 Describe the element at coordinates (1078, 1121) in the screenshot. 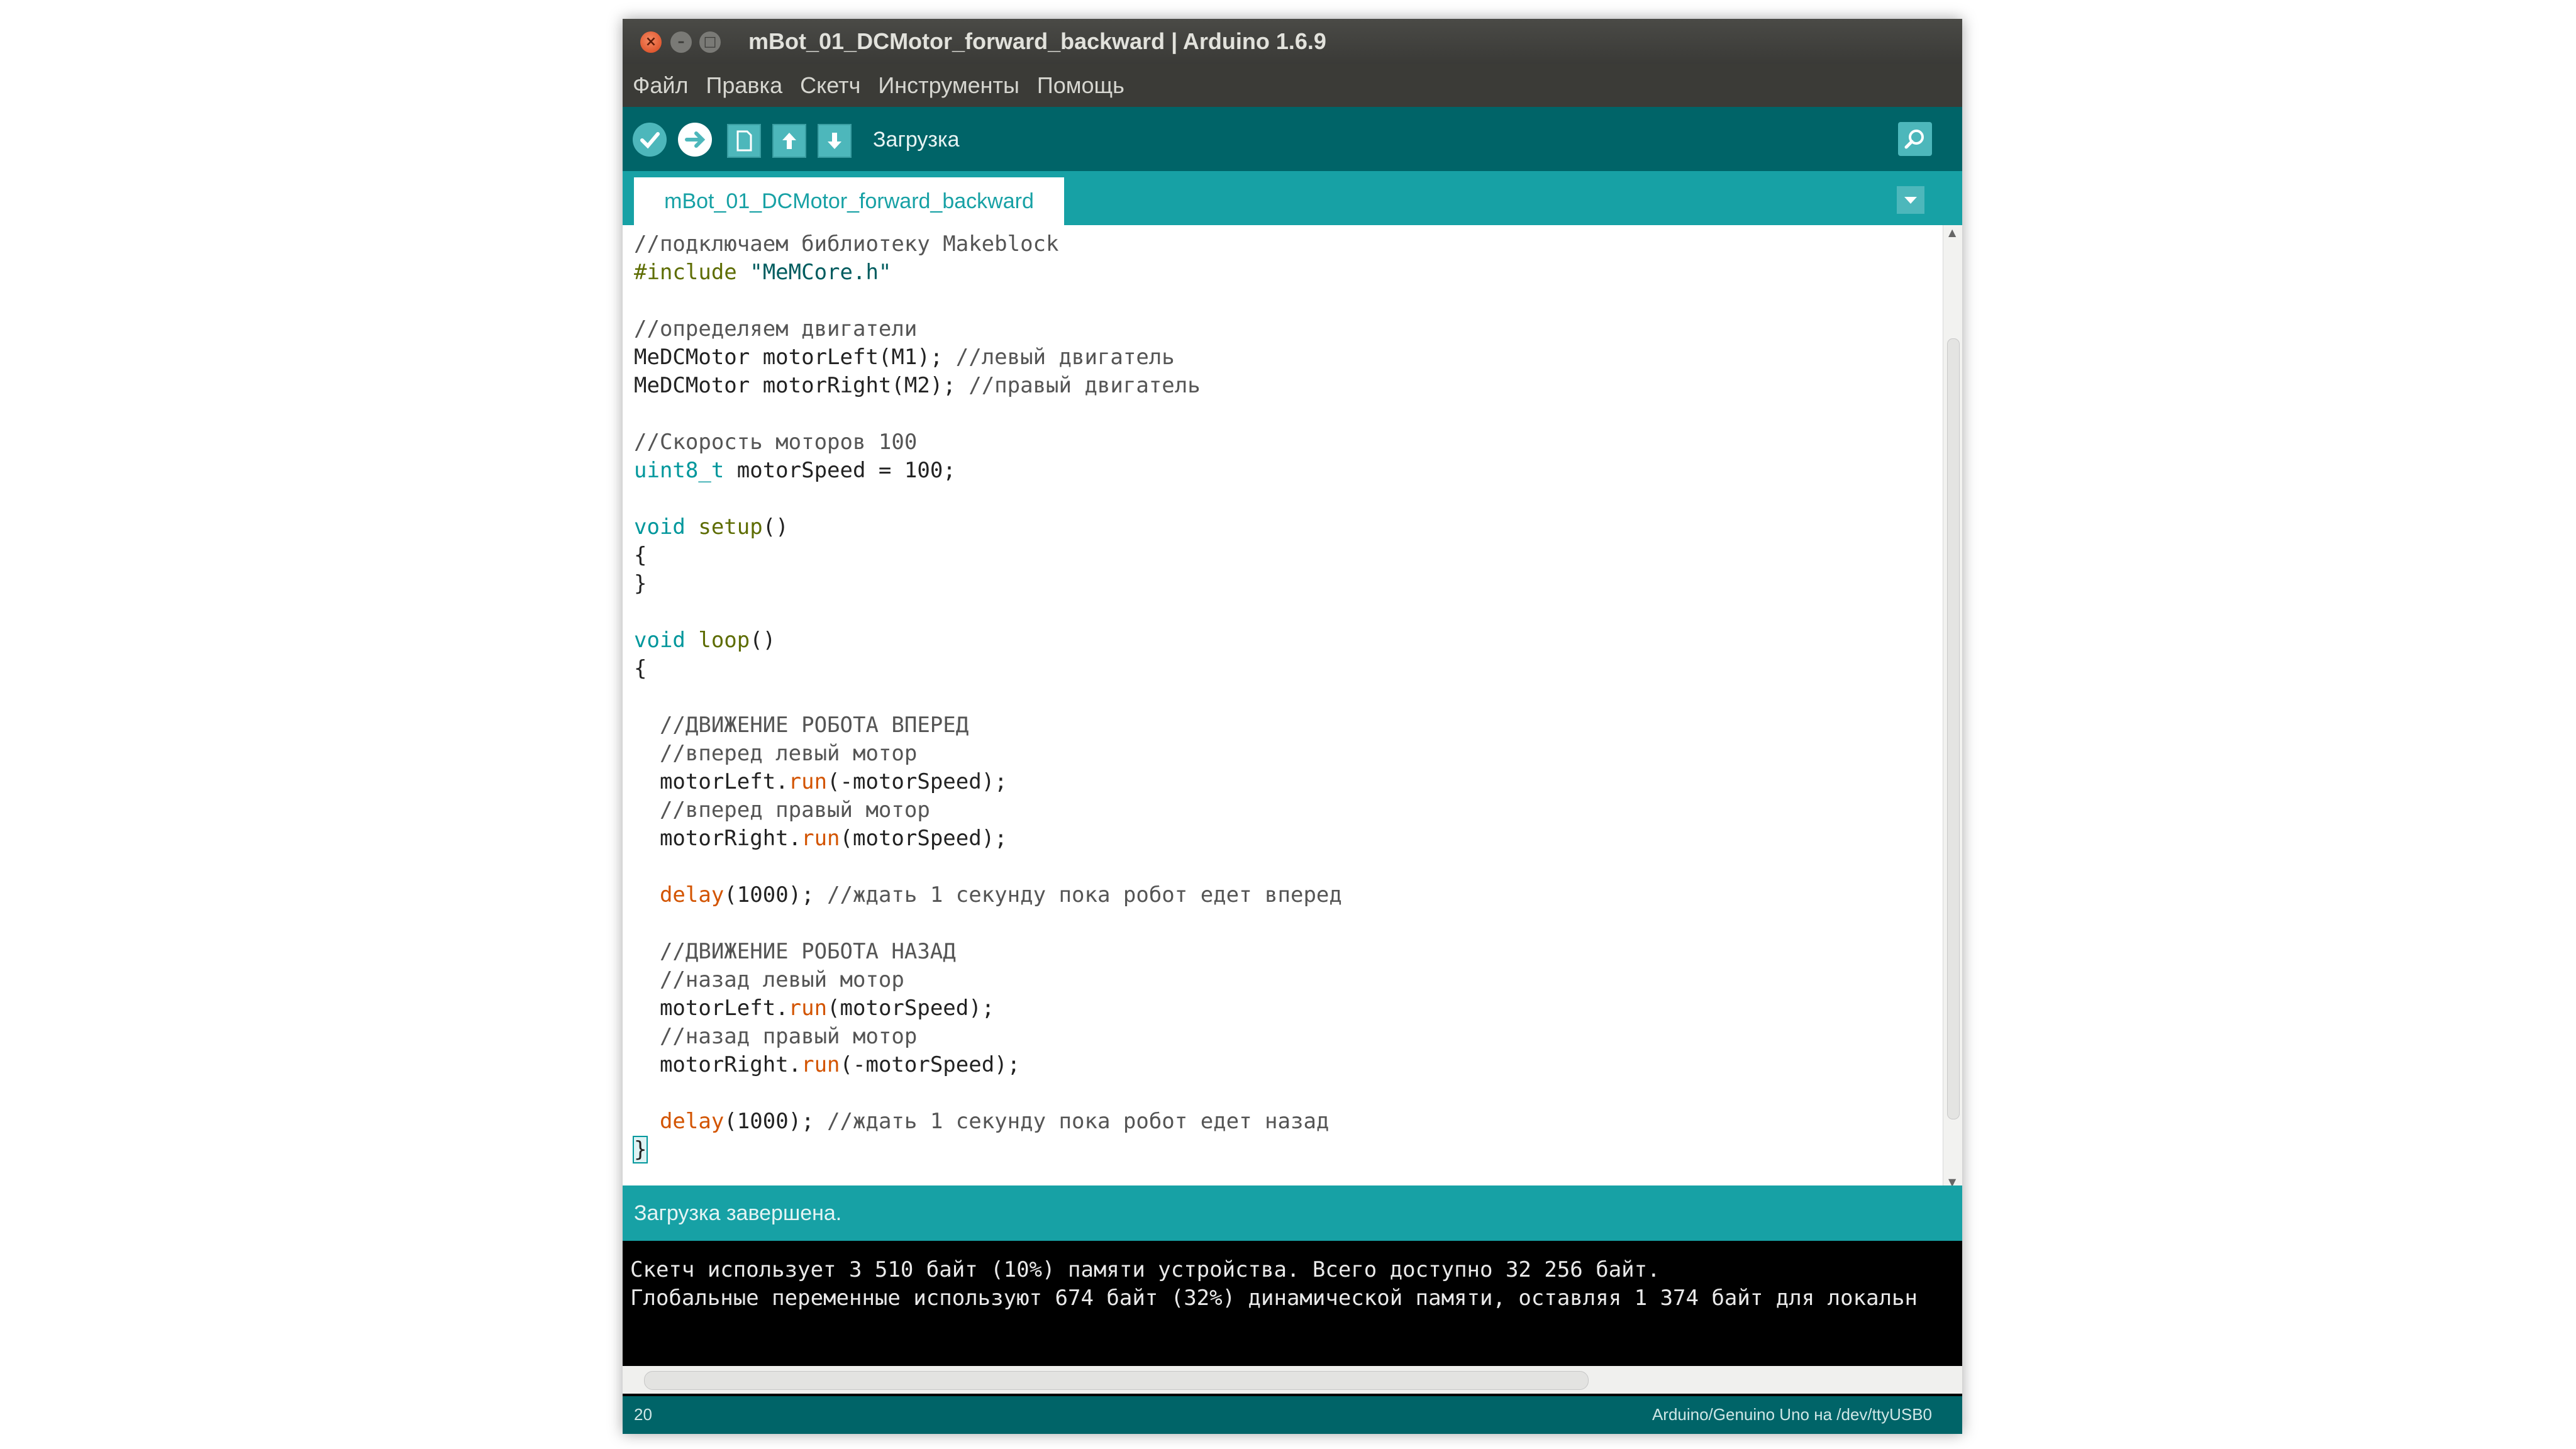

I see `code-token: //ждать 1 секунду пока робот едет назад` at that location.